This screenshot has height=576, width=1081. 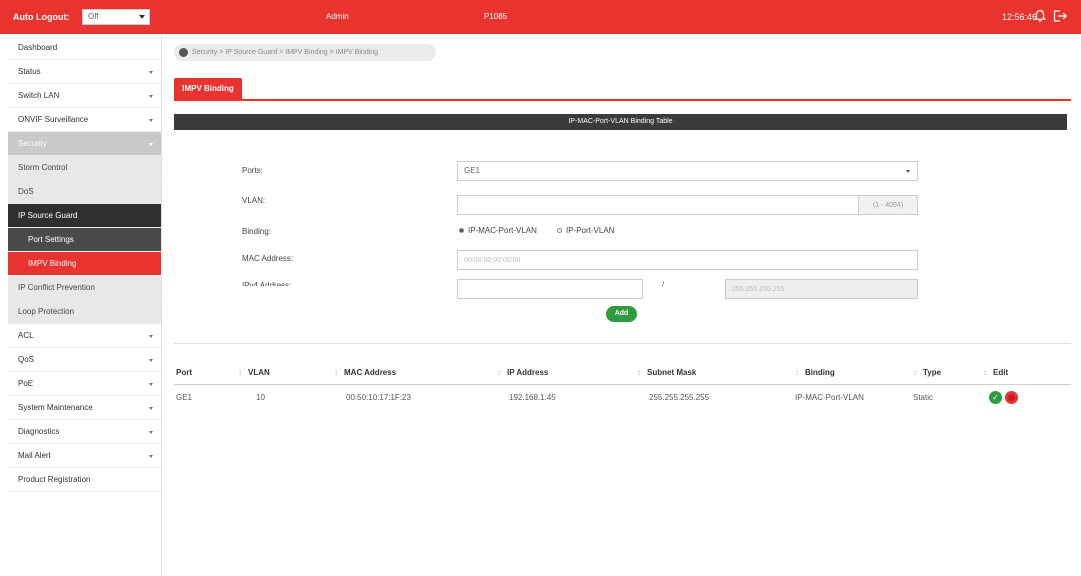 I want to click on mac-input: 00:00:00:00:00:00, so click(x=687, y=260).